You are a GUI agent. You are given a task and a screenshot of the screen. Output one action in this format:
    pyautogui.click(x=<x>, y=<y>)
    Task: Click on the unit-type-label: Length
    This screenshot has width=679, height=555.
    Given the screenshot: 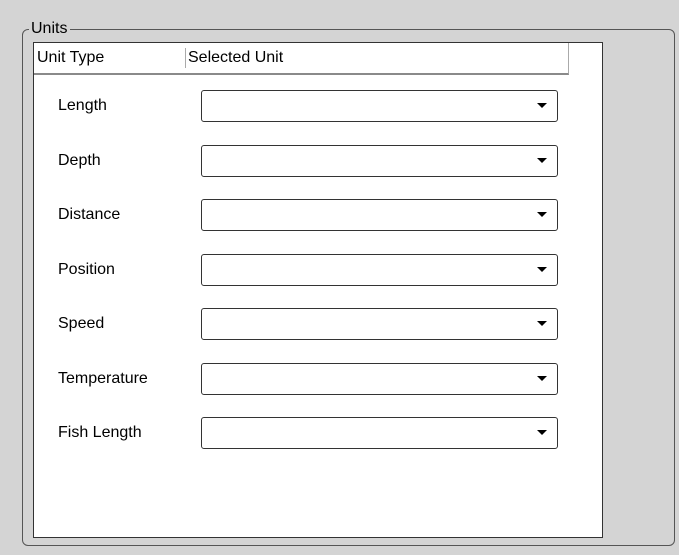 What is the action you would take?
    pyautogui.click(x=82, y=105)
    